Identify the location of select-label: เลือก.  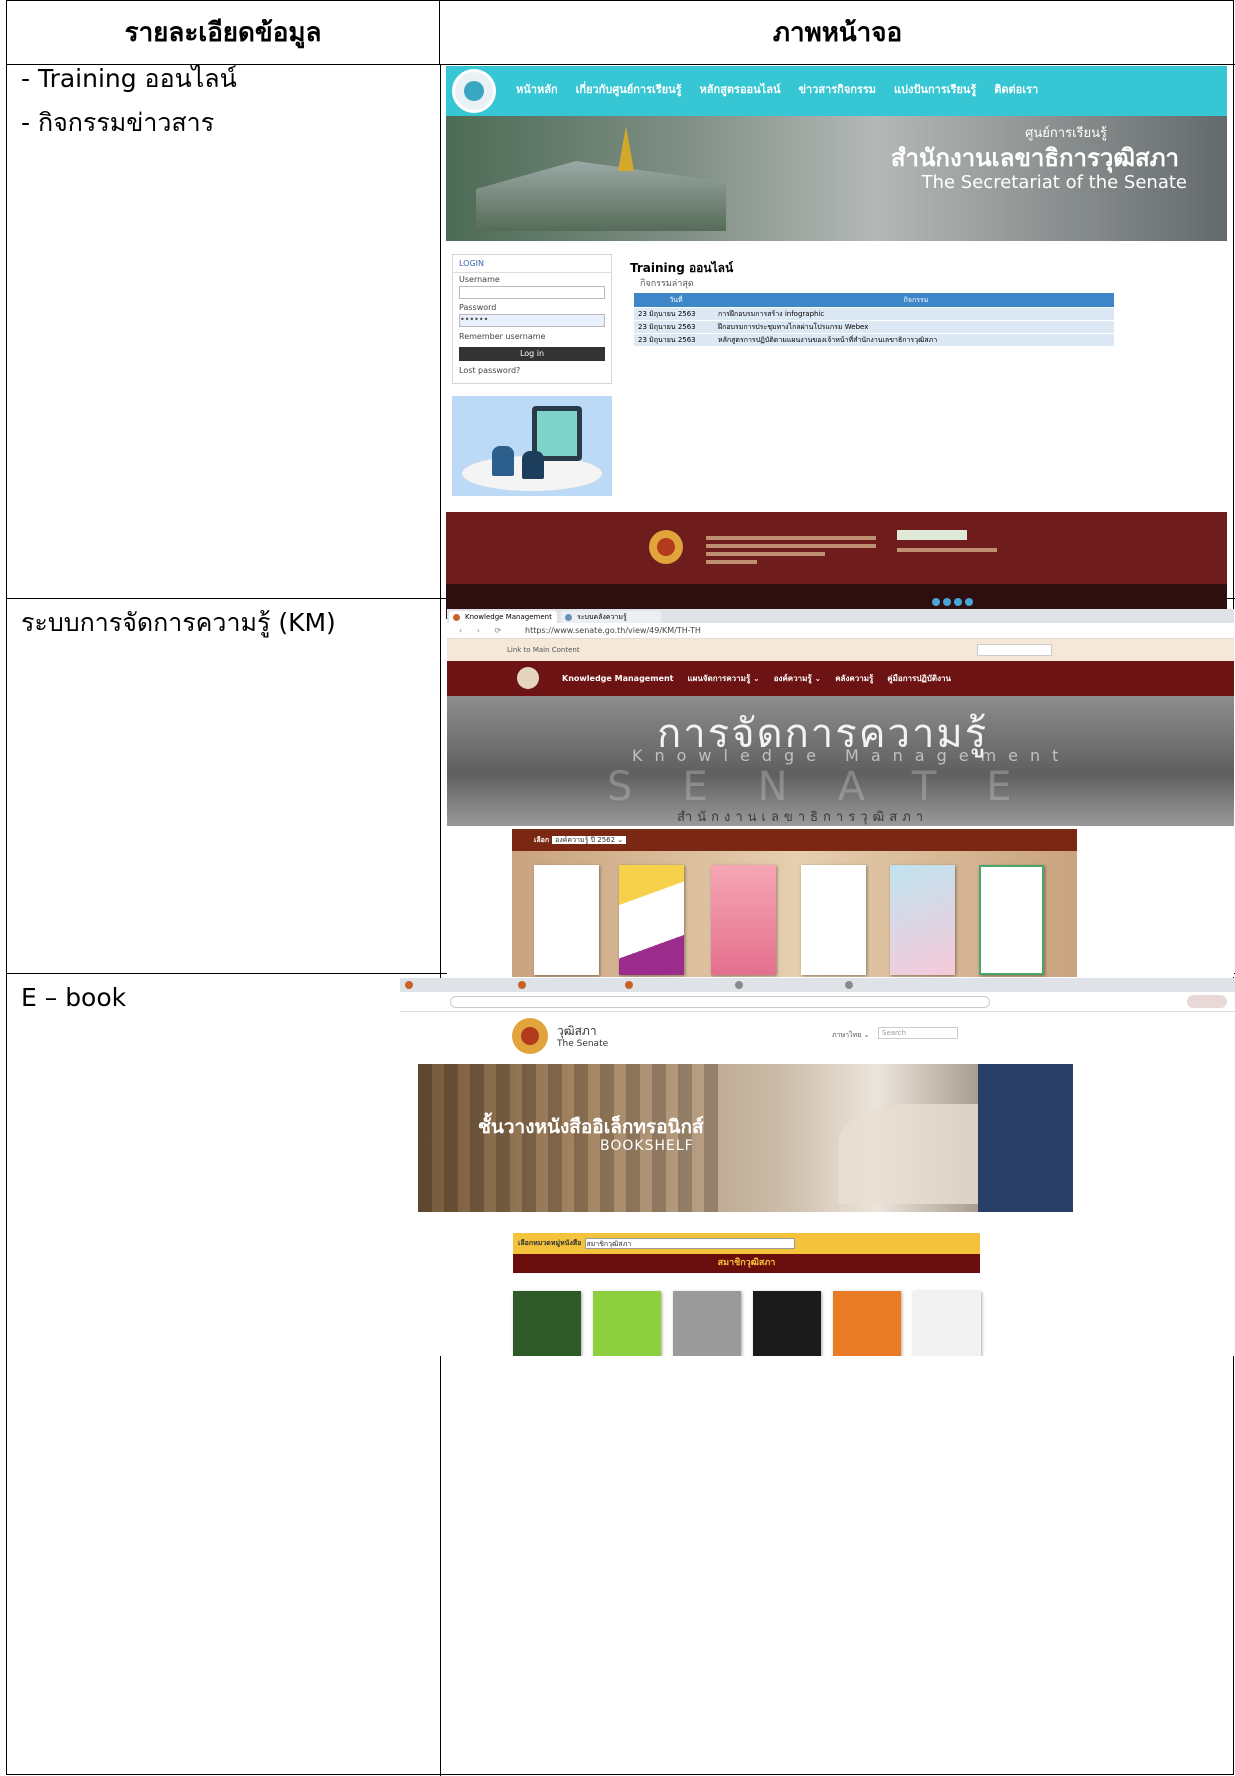
(542, 840).